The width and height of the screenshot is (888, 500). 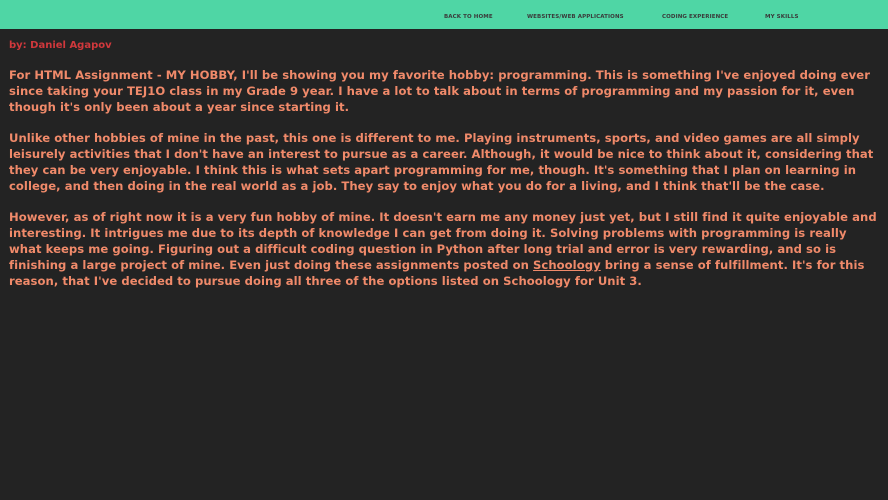 What do you see at coordinates (695, 17) in the screenshot?
I see `nav-link-coding-experience: CODING EXPERIENCE` at bounding box center [695, 17].